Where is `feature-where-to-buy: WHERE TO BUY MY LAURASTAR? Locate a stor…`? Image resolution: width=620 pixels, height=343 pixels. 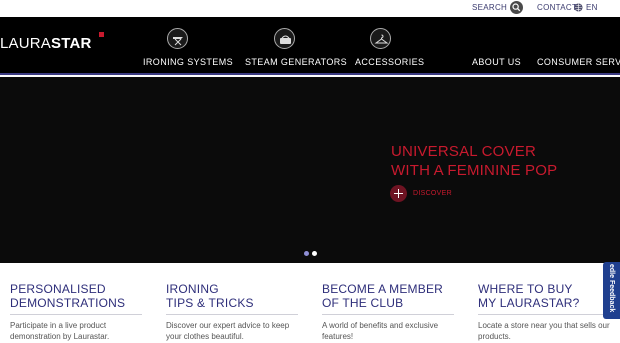
feature-where-to-buy: WHERE TO BUY MY LAURASTAR? Locate a stor… is located at coordinates (545, 311).